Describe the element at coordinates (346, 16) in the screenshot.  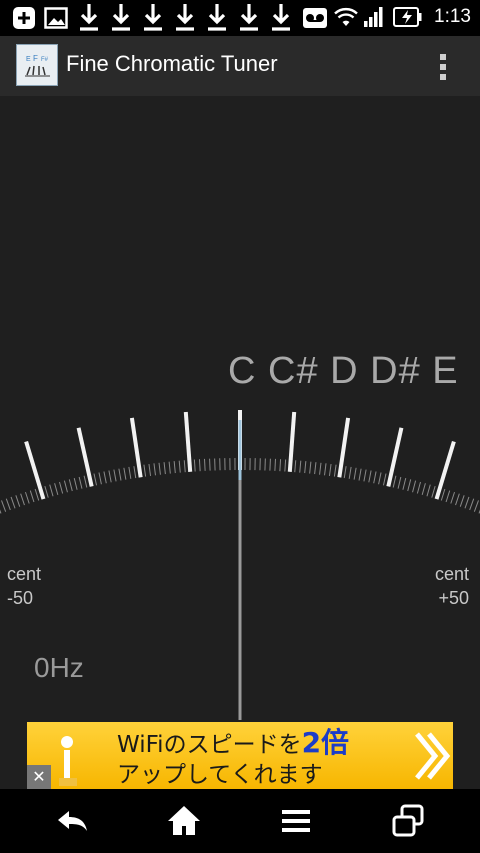
I see `wifi-icon` at that location.